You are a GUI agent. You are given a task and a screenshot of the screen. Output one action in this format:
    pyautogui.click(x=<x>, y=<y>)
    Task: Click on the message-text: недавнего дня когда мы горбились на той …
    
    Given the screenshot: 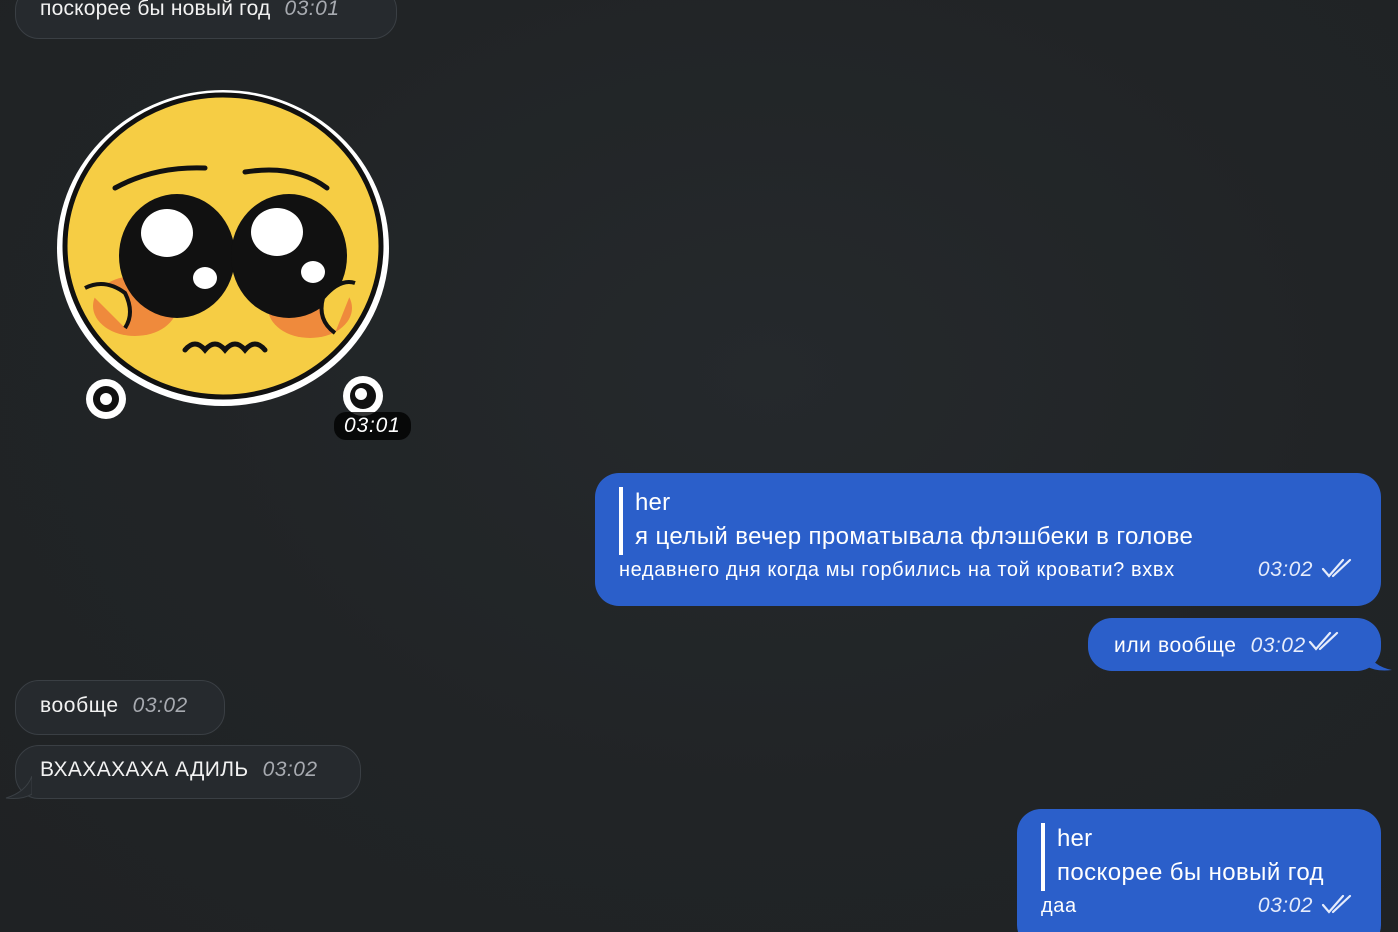 What is the action you would take?
    pyautogui.click(x=897, y=570)
    